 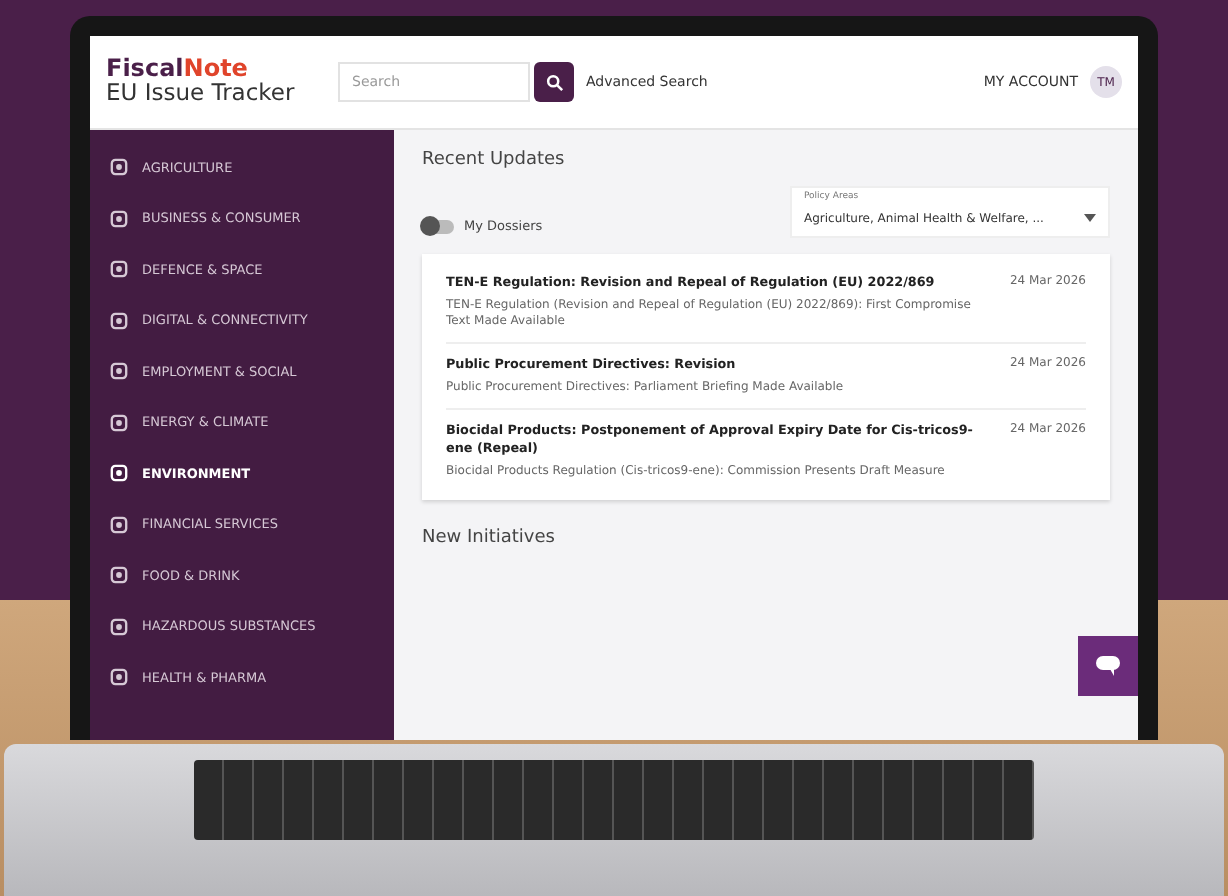 What do you see at coordinates (494, 160) in the screenshot?
I see `section-heading: Recent Updates` at bounding box center [494, 160].